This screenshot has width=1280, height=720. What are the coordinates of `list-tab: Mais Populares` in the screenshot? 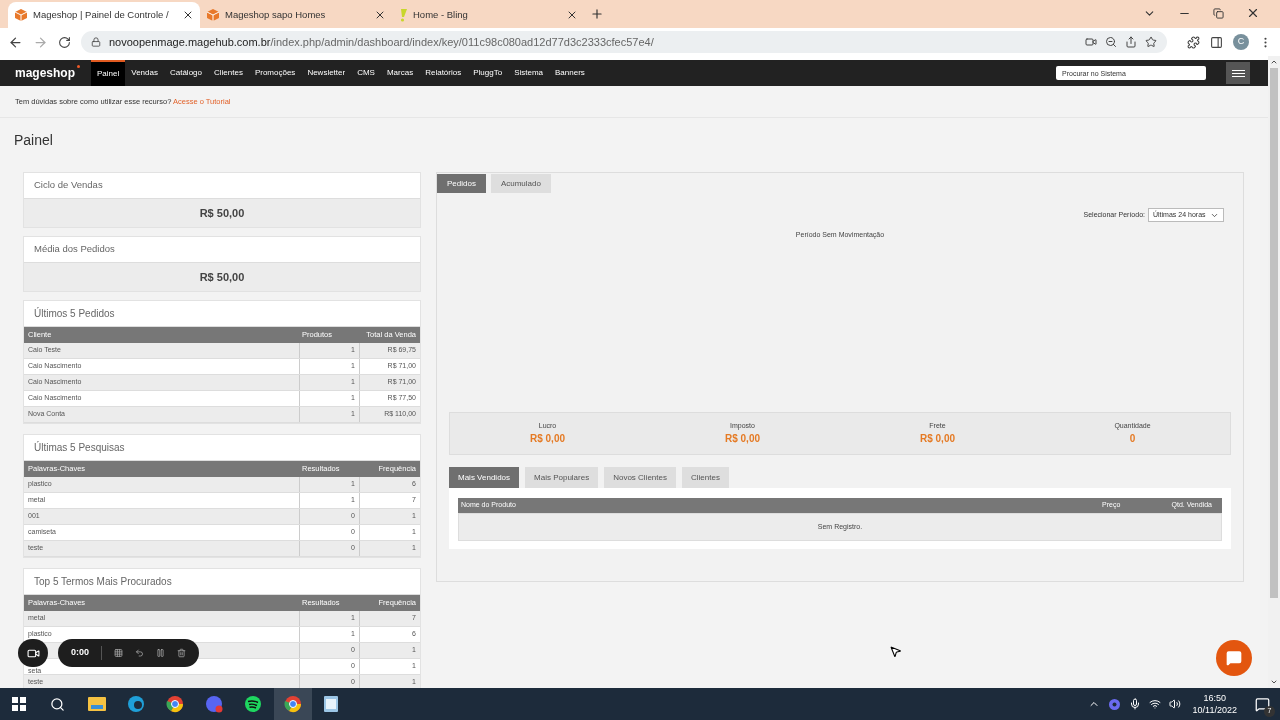 It's located at (562, 477).